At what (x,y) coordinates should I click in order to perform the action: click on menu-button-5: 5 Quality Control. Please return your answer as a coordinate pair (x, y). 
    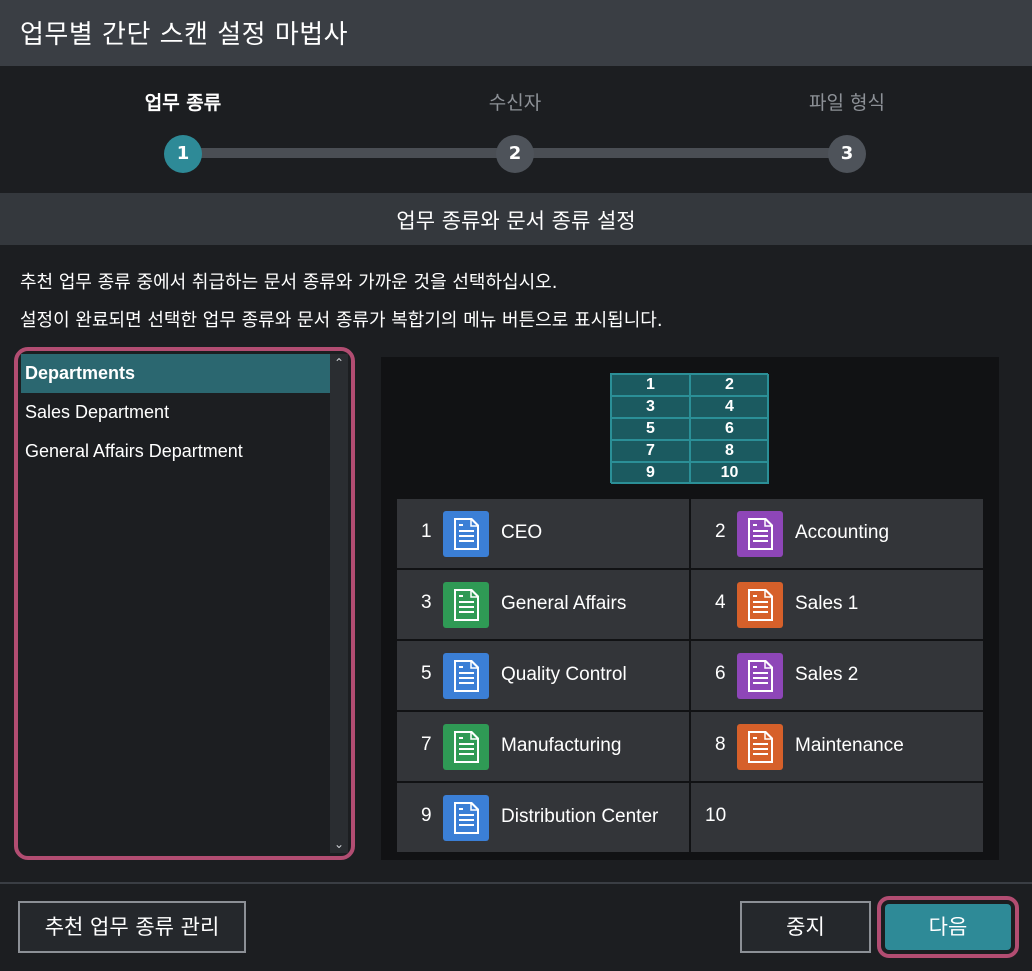
    Looking at the image, I should click on (543, 675).